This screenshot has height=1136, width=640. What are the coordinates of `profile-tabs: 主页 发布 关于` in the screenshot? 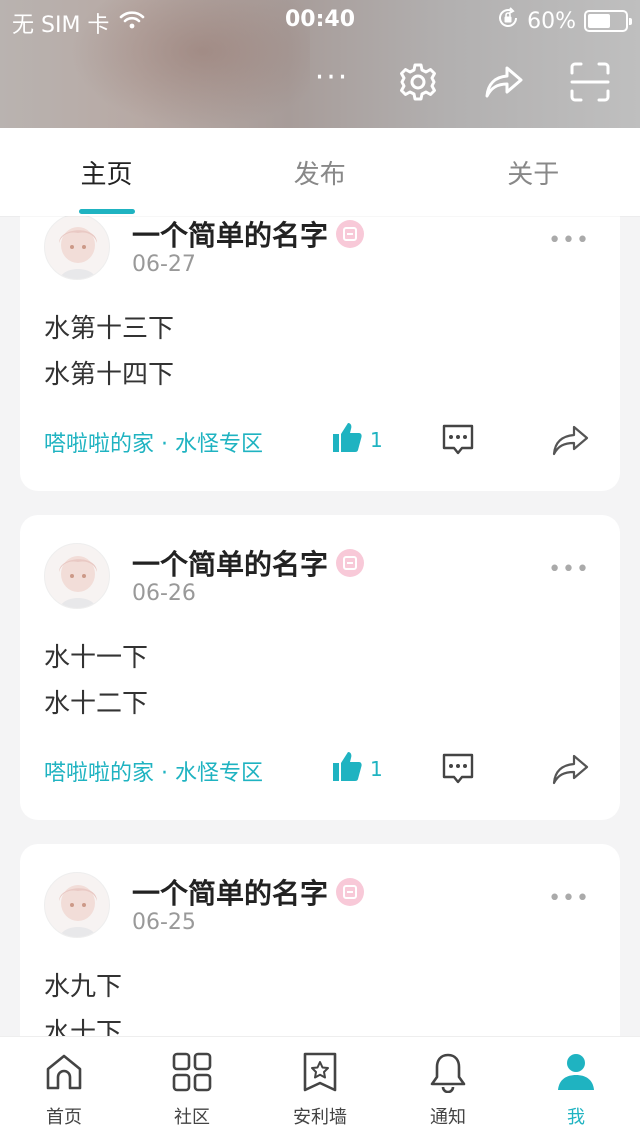 It's located at (320, 172).